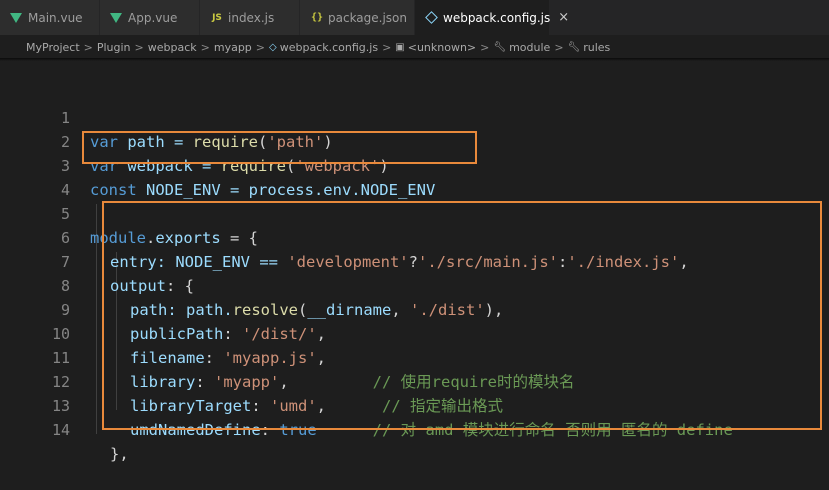 The width and height of the screenshot is (829, 490). Describe the element at coordinates (65, 238) in the screenshot. I see `line-number: 6` at that location.